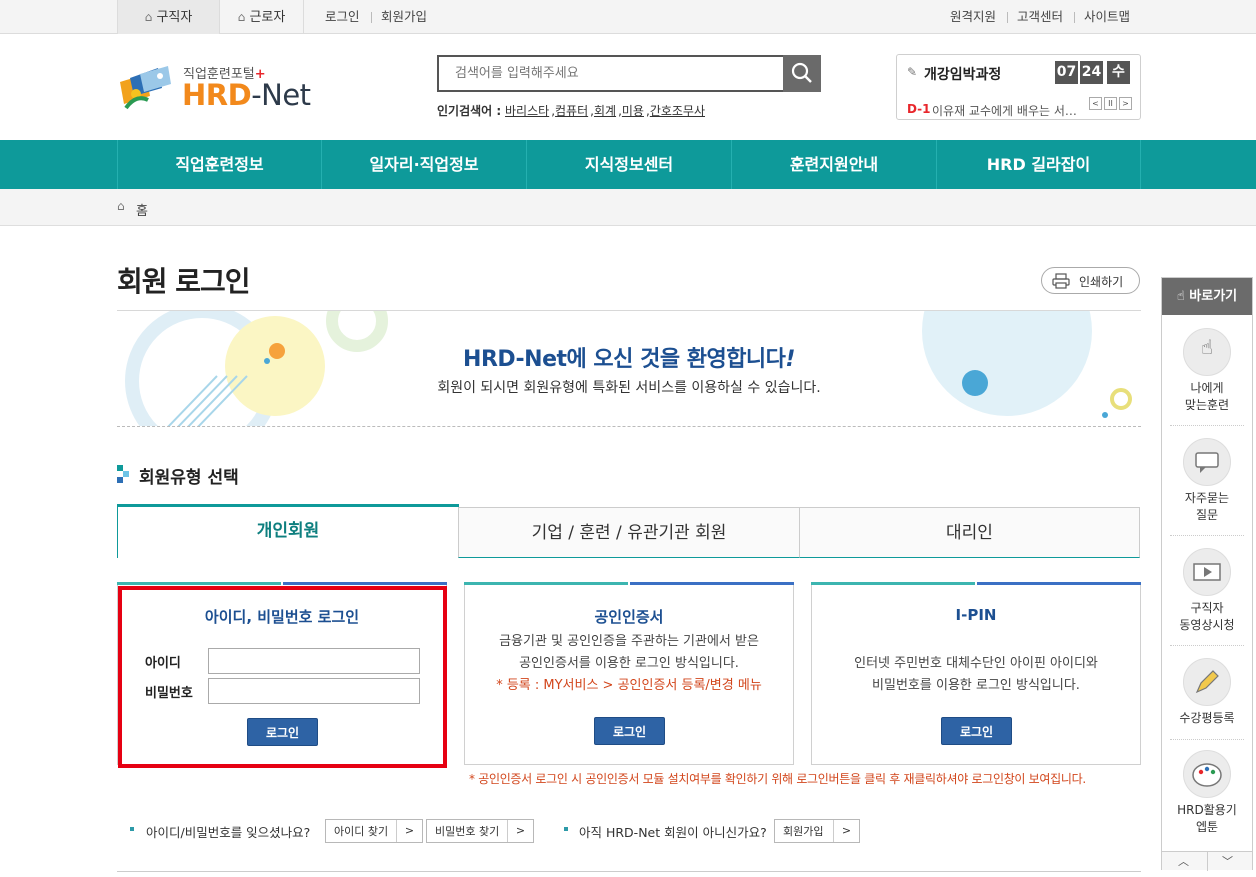 The image size is (1256, 877). What do you see at coordinates (189, 478) in the screenshot?
I see `section-title: 회원유형 선택` at bounding box center [189, 478].